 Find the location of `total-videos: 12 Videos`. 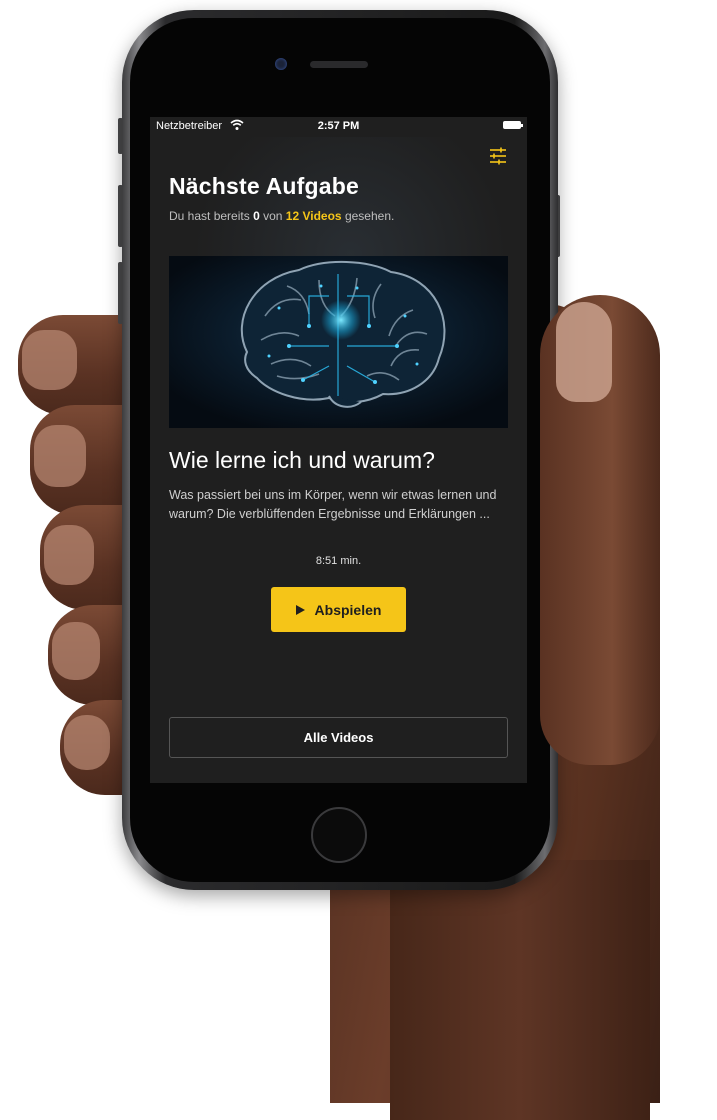

total-videos: 12 Videos is located at coordinates (313, 216).